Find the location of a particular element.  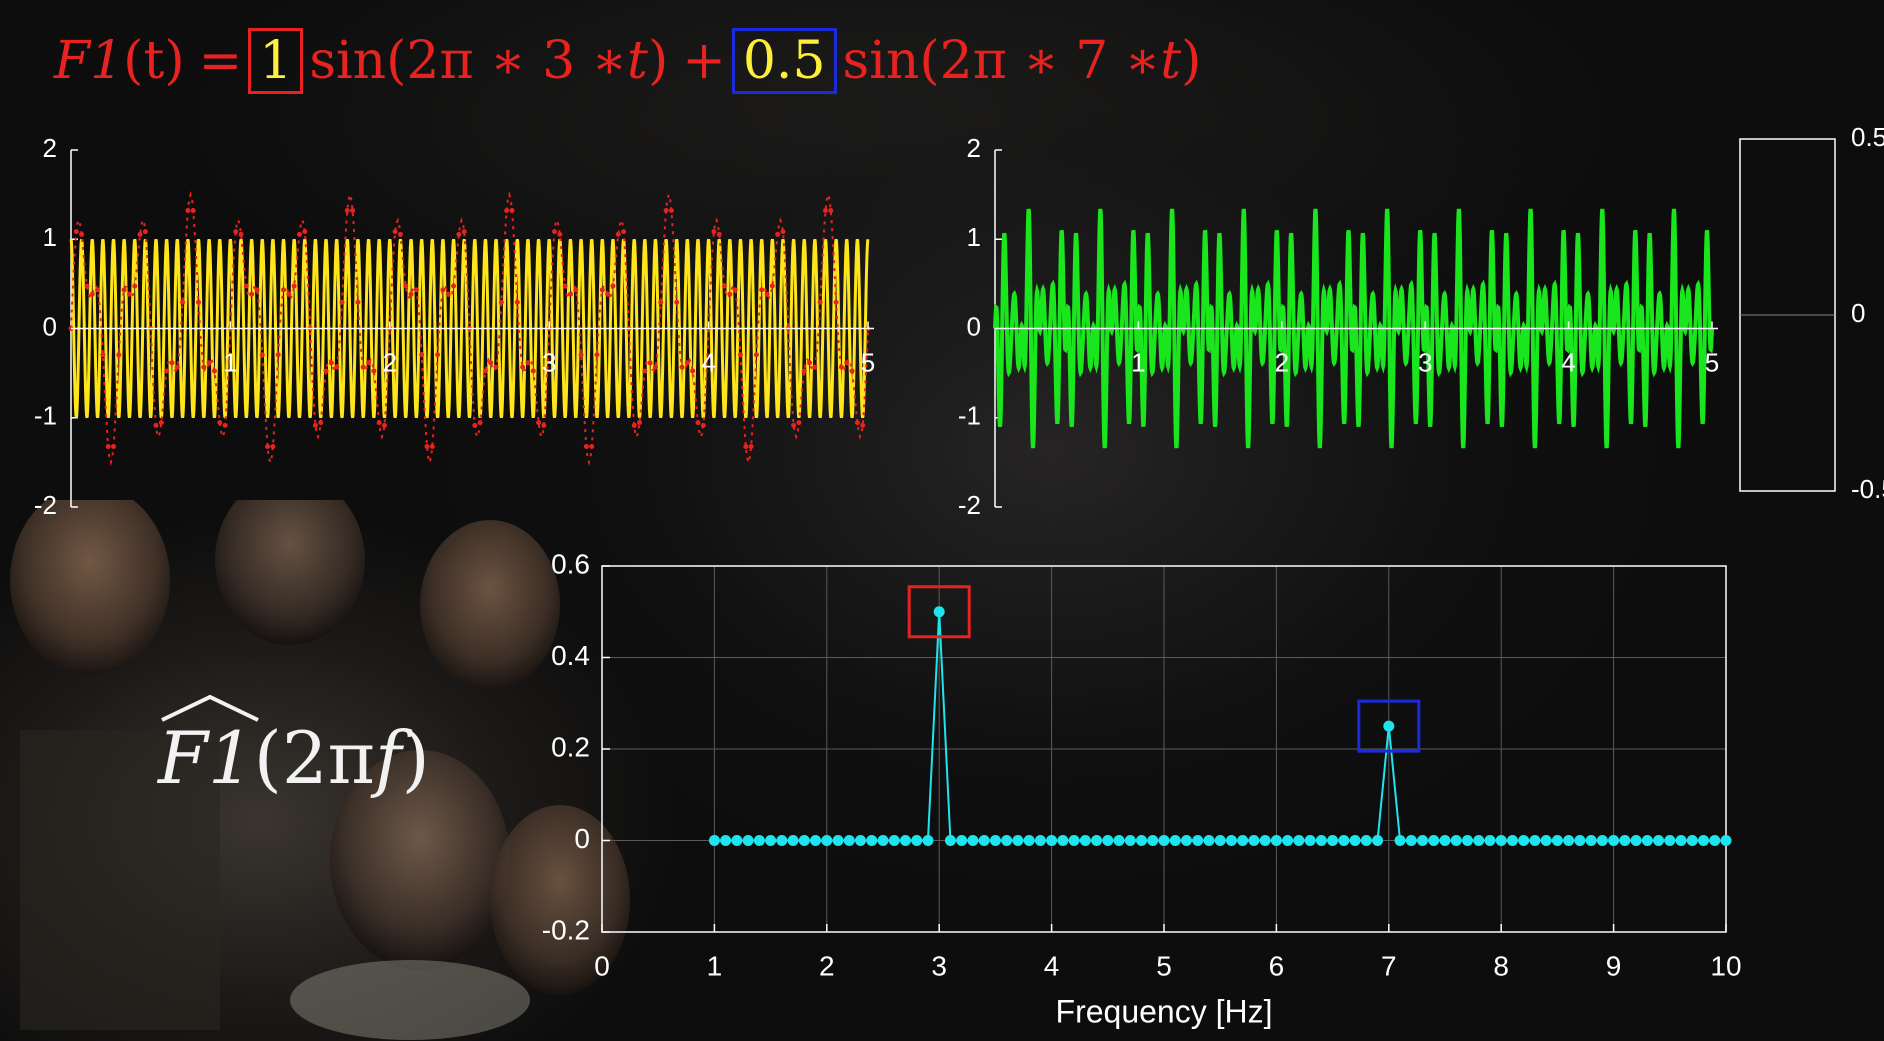

x-tick-label: 5 is located at coordinates (1164, 965).